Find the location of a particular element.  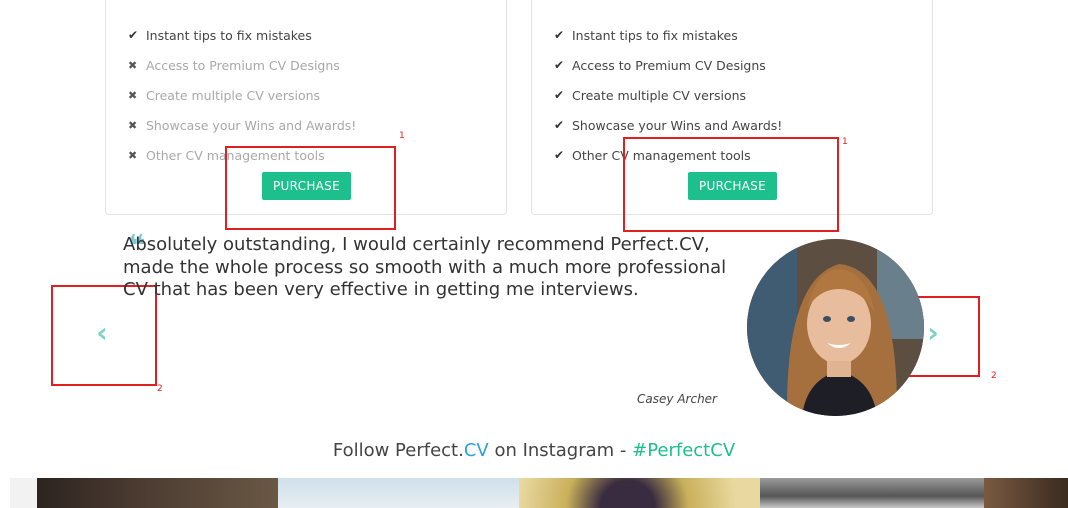

feature-item: ✖ Access to Premium CV Designs is located at coordinates (234, 65).